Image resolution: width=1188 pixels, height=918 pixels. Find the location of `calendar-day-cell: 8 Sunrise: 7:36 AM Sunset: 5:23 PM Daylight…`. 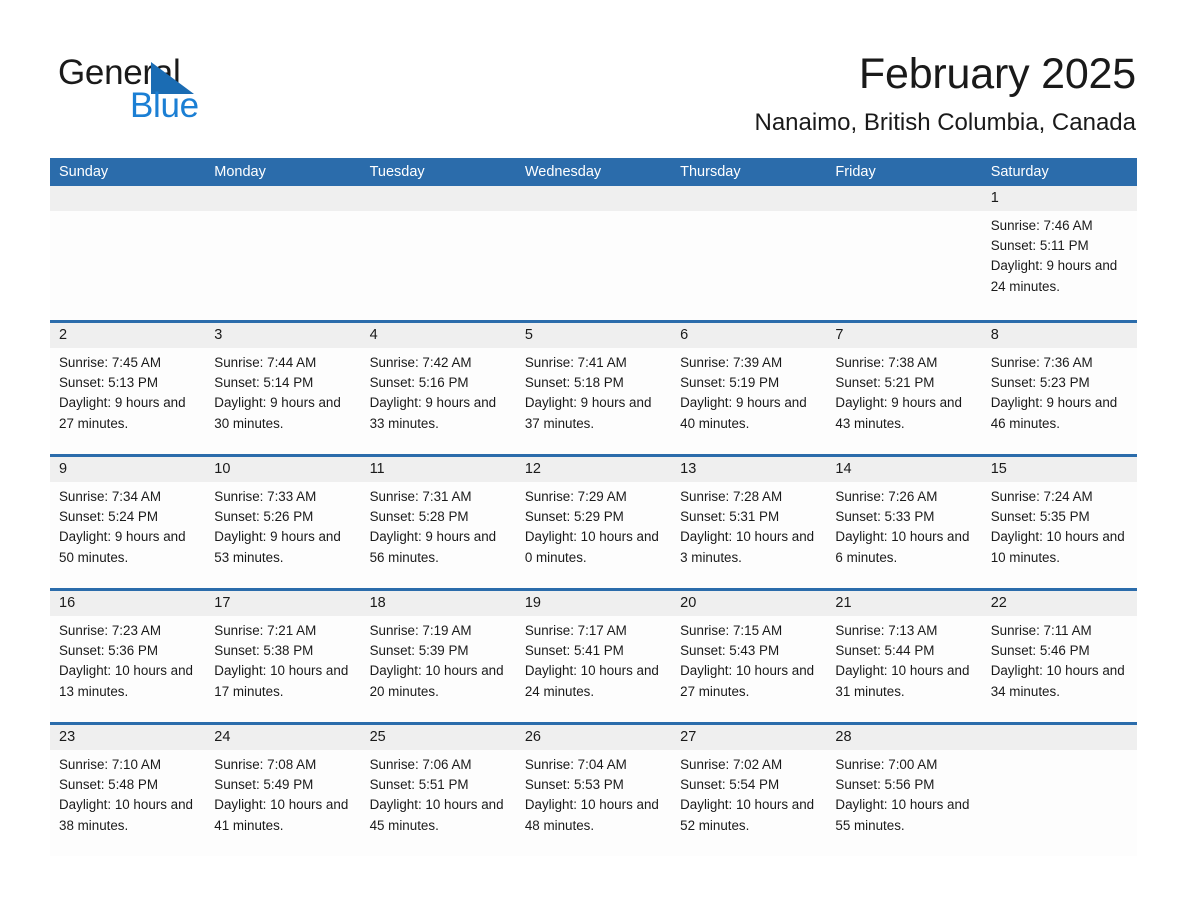

calendar-day-cell: 8 Sunrise: 7:36 AM Sunset: 5:23 PM Daylight… is located at coordinates (1059, 388).